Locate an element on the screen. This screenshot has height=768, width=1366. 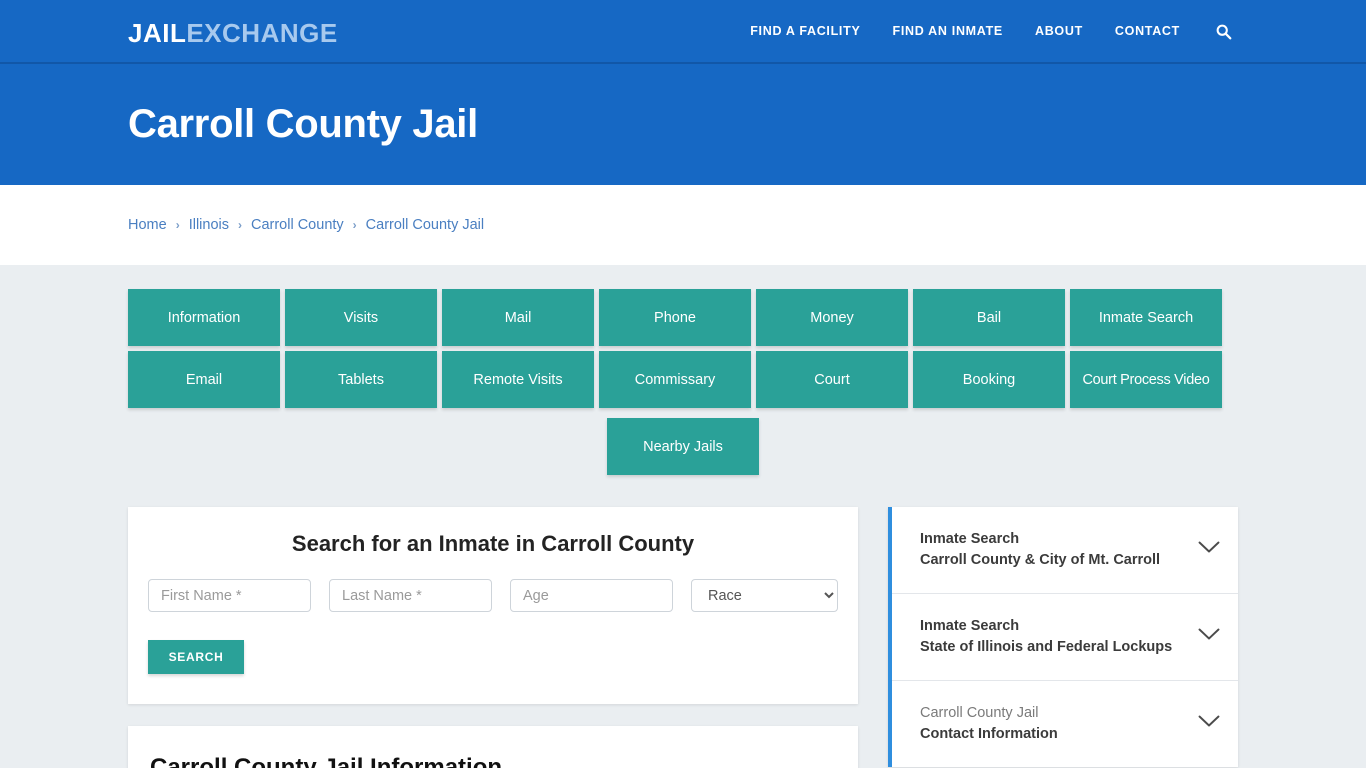
search-icon is located at coordinates (1223, 31).